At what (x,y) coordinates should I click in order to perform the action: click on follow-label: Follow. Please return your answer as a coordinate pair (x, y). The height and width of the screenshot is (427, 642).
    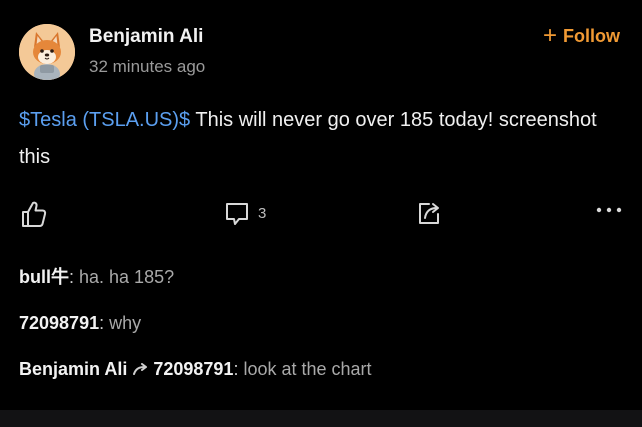
    Looking at the image, I should click on (591, 36).